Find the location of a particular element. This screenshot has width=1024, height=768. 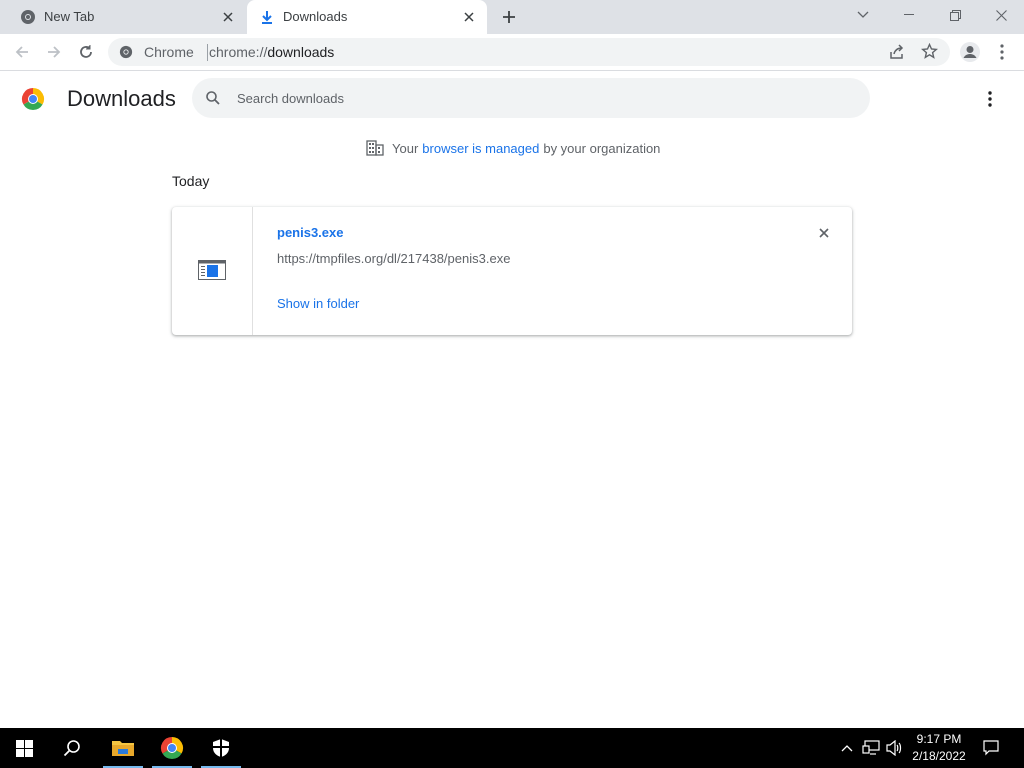

network-icon is located at coordinates (871, 748).